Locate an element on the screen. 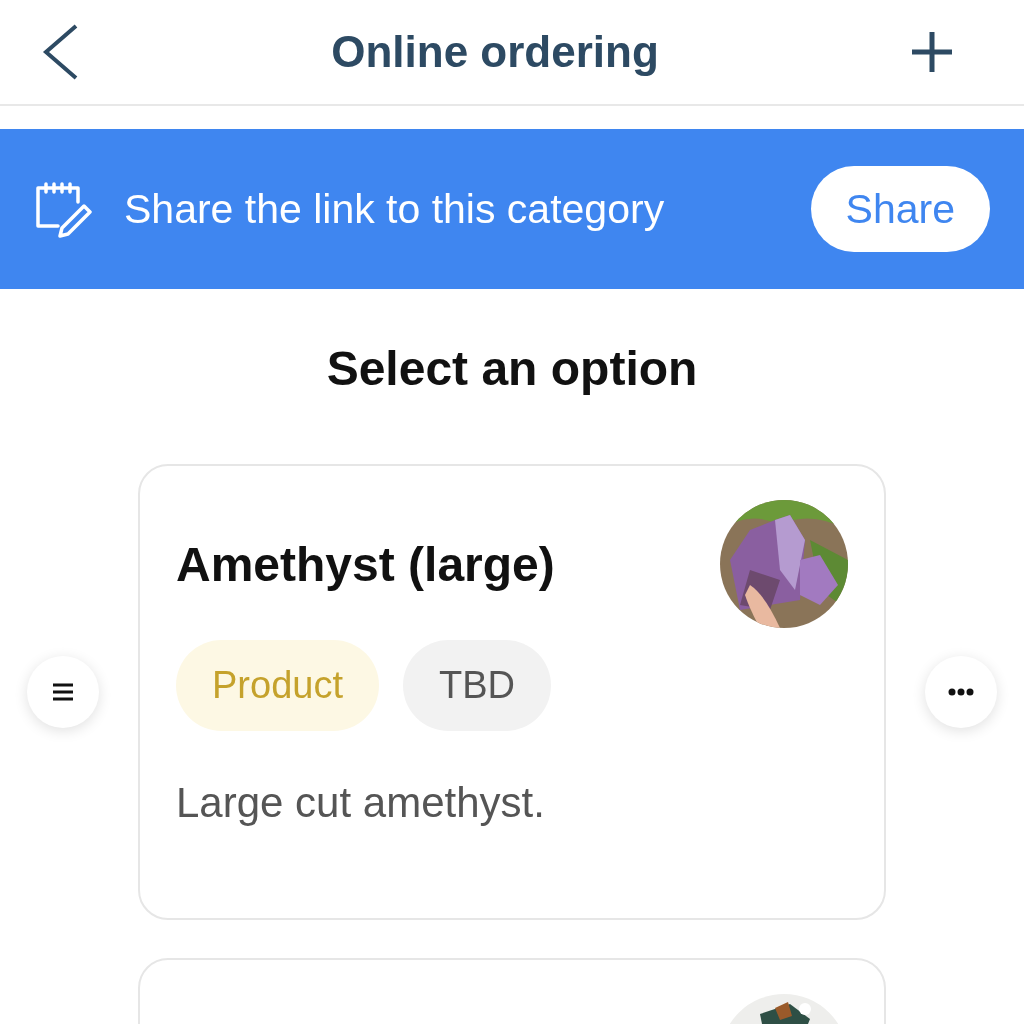 This screenshot has width=1024, height=1024. menu-icon is located at coordinates (63, 692).